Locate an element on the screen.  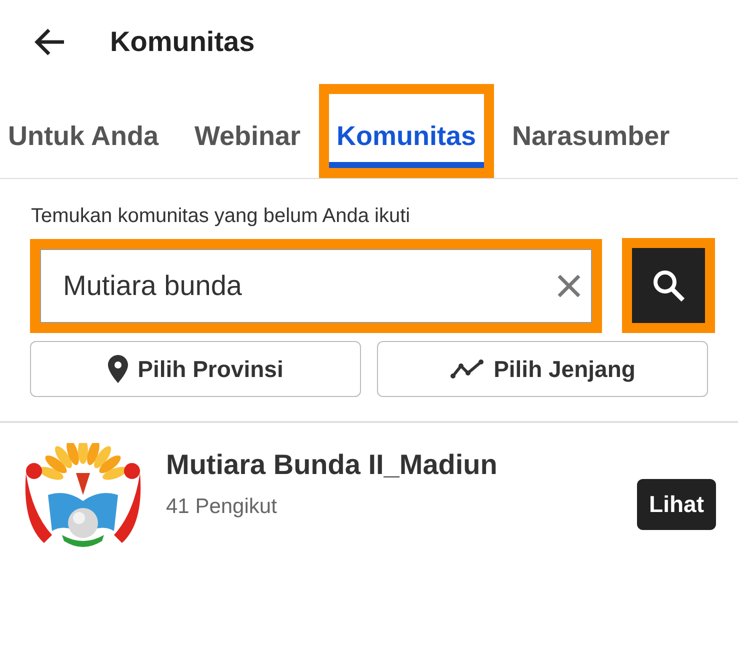
clear-button is located at coordinates (569, 285).